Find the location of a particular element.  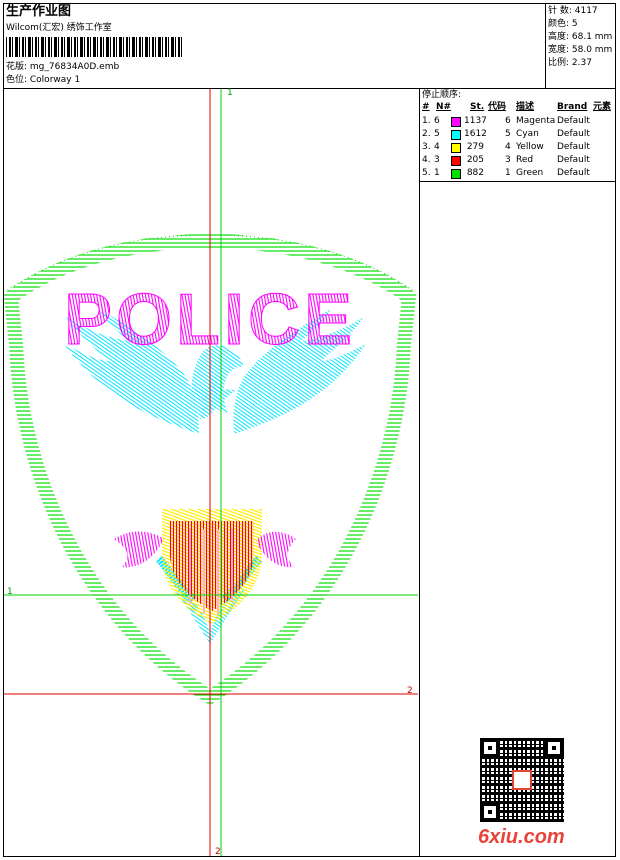

stop-sequence-label: 停止顺序: is located at coordinates (442, 95).